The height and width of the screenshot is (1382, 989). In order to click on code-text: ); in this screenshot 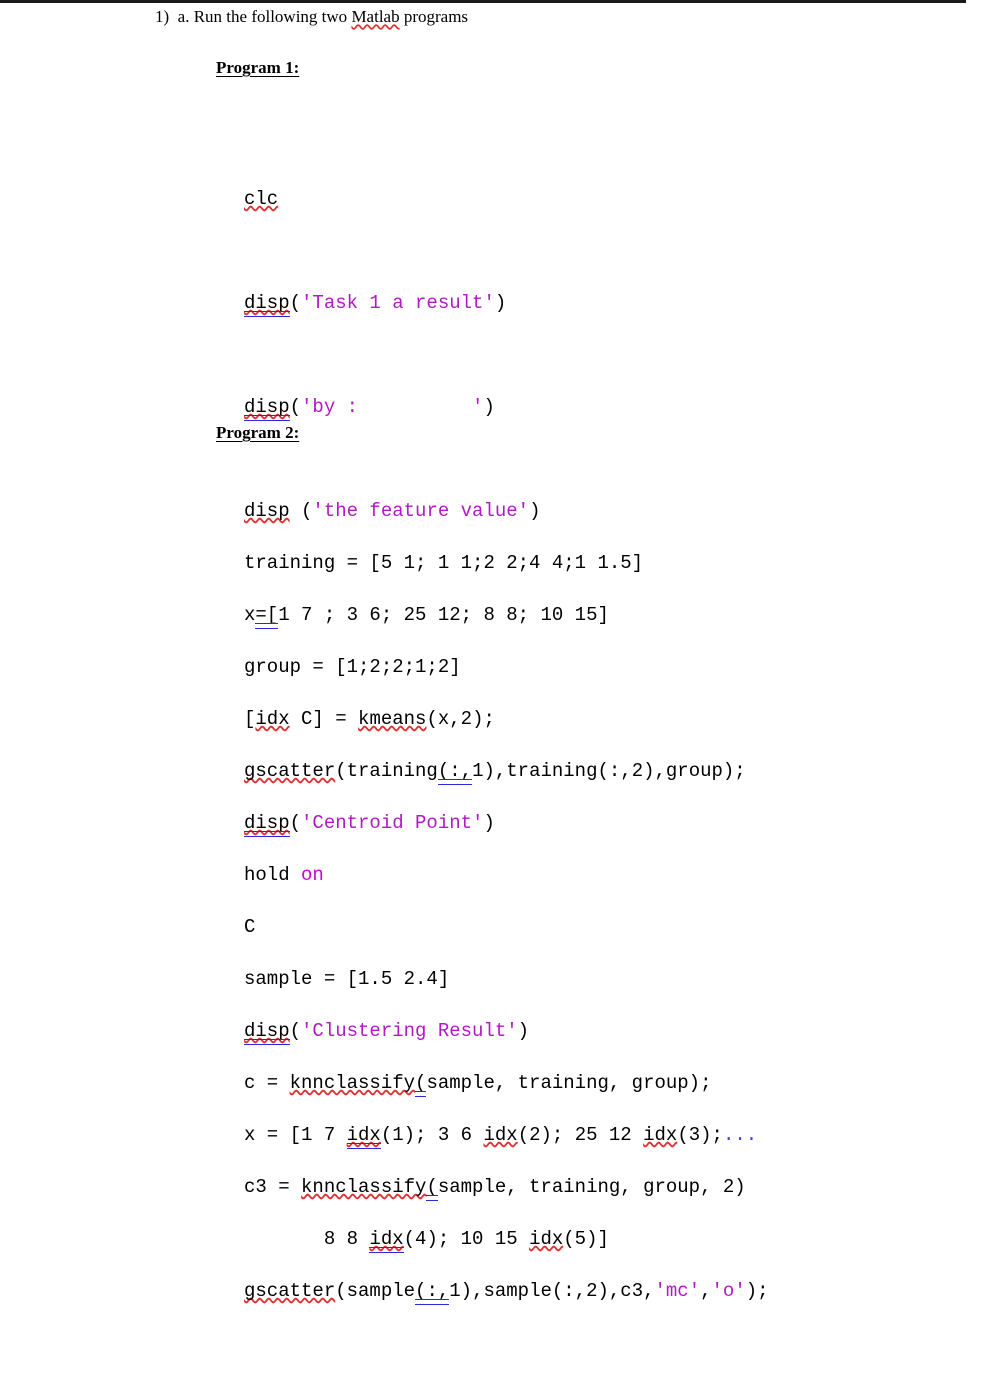, I will do `click(757, 1291)`.